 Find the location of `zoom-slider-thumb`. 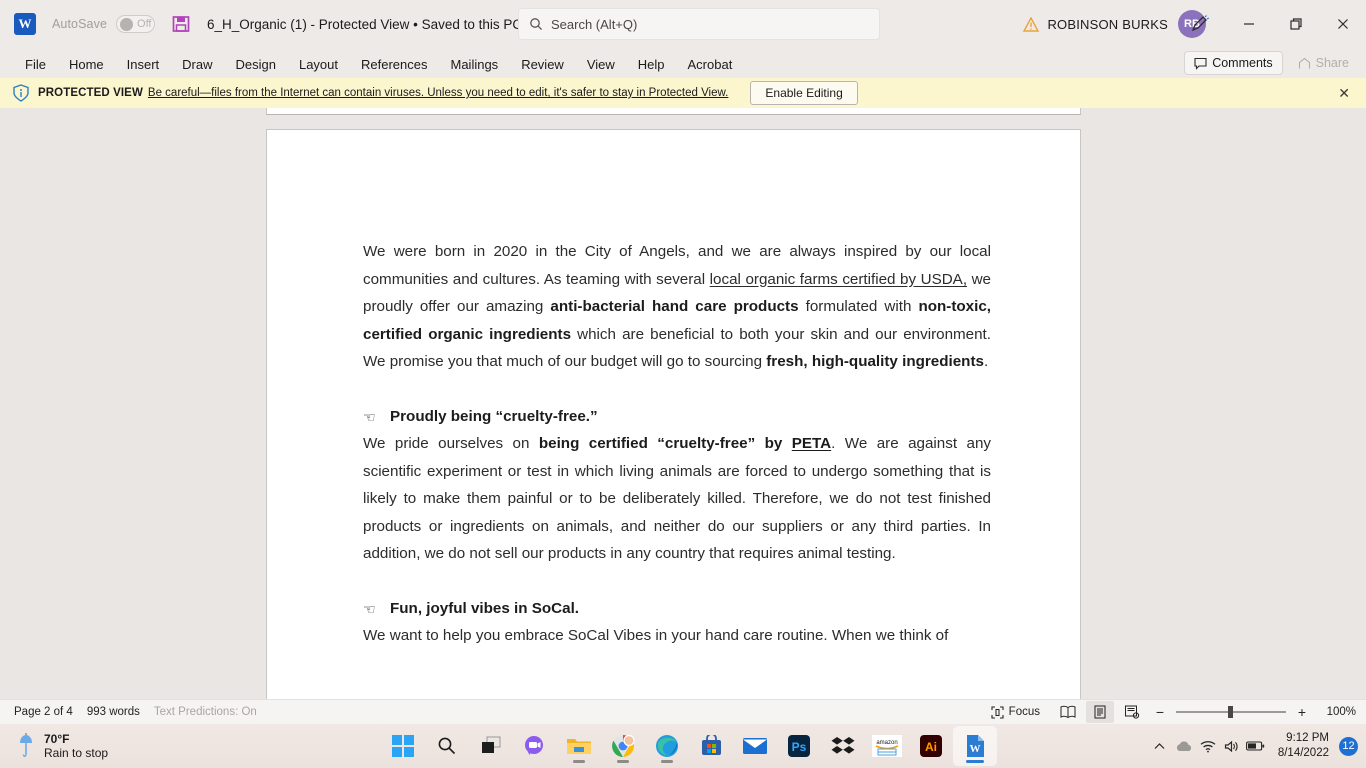

zoom-slider-thumb is located at coordinates (1230, 712).